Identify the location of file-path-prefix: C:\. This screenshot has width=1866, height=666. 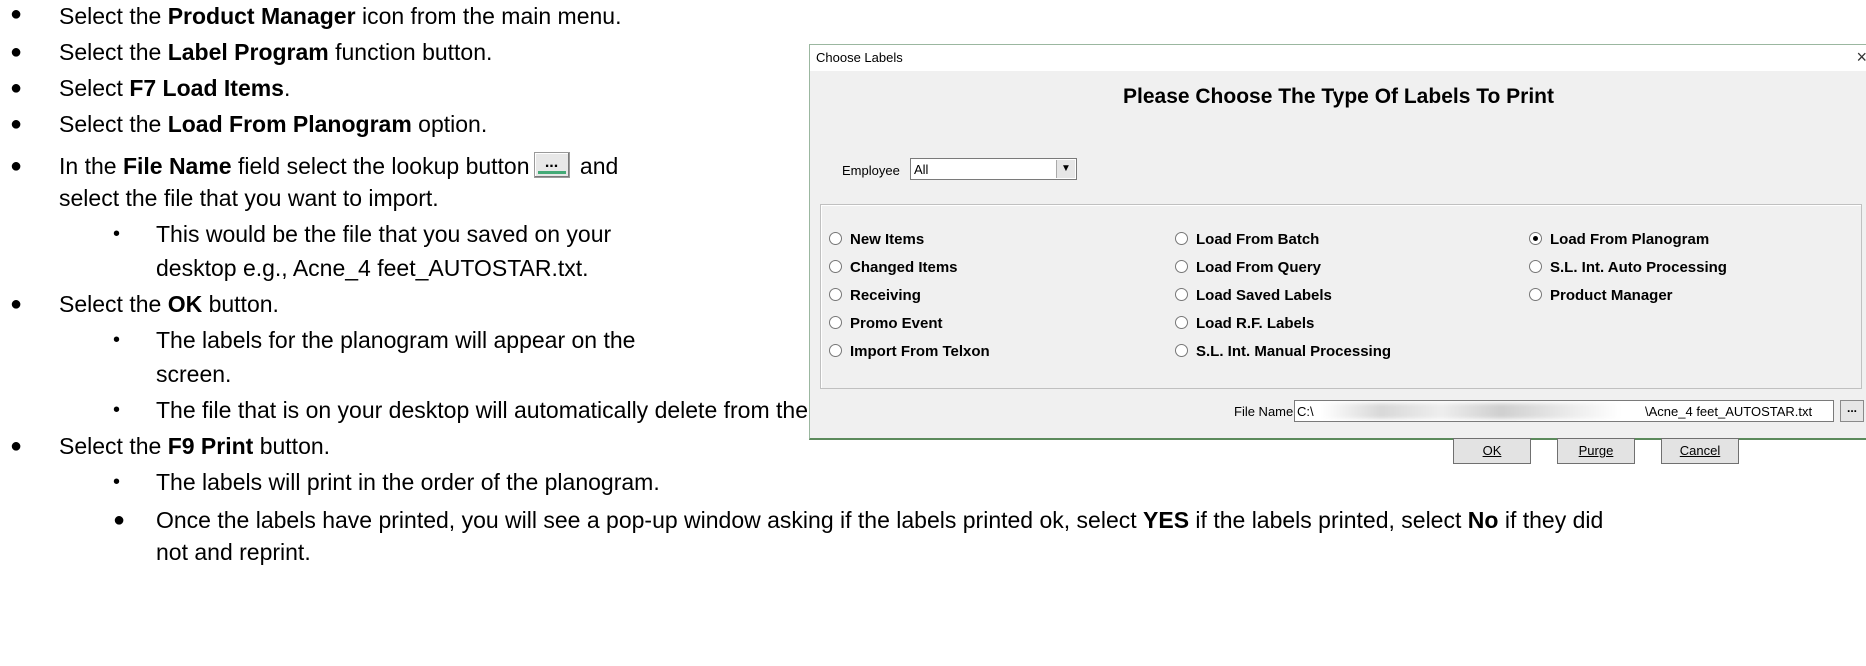
(1305, 411).